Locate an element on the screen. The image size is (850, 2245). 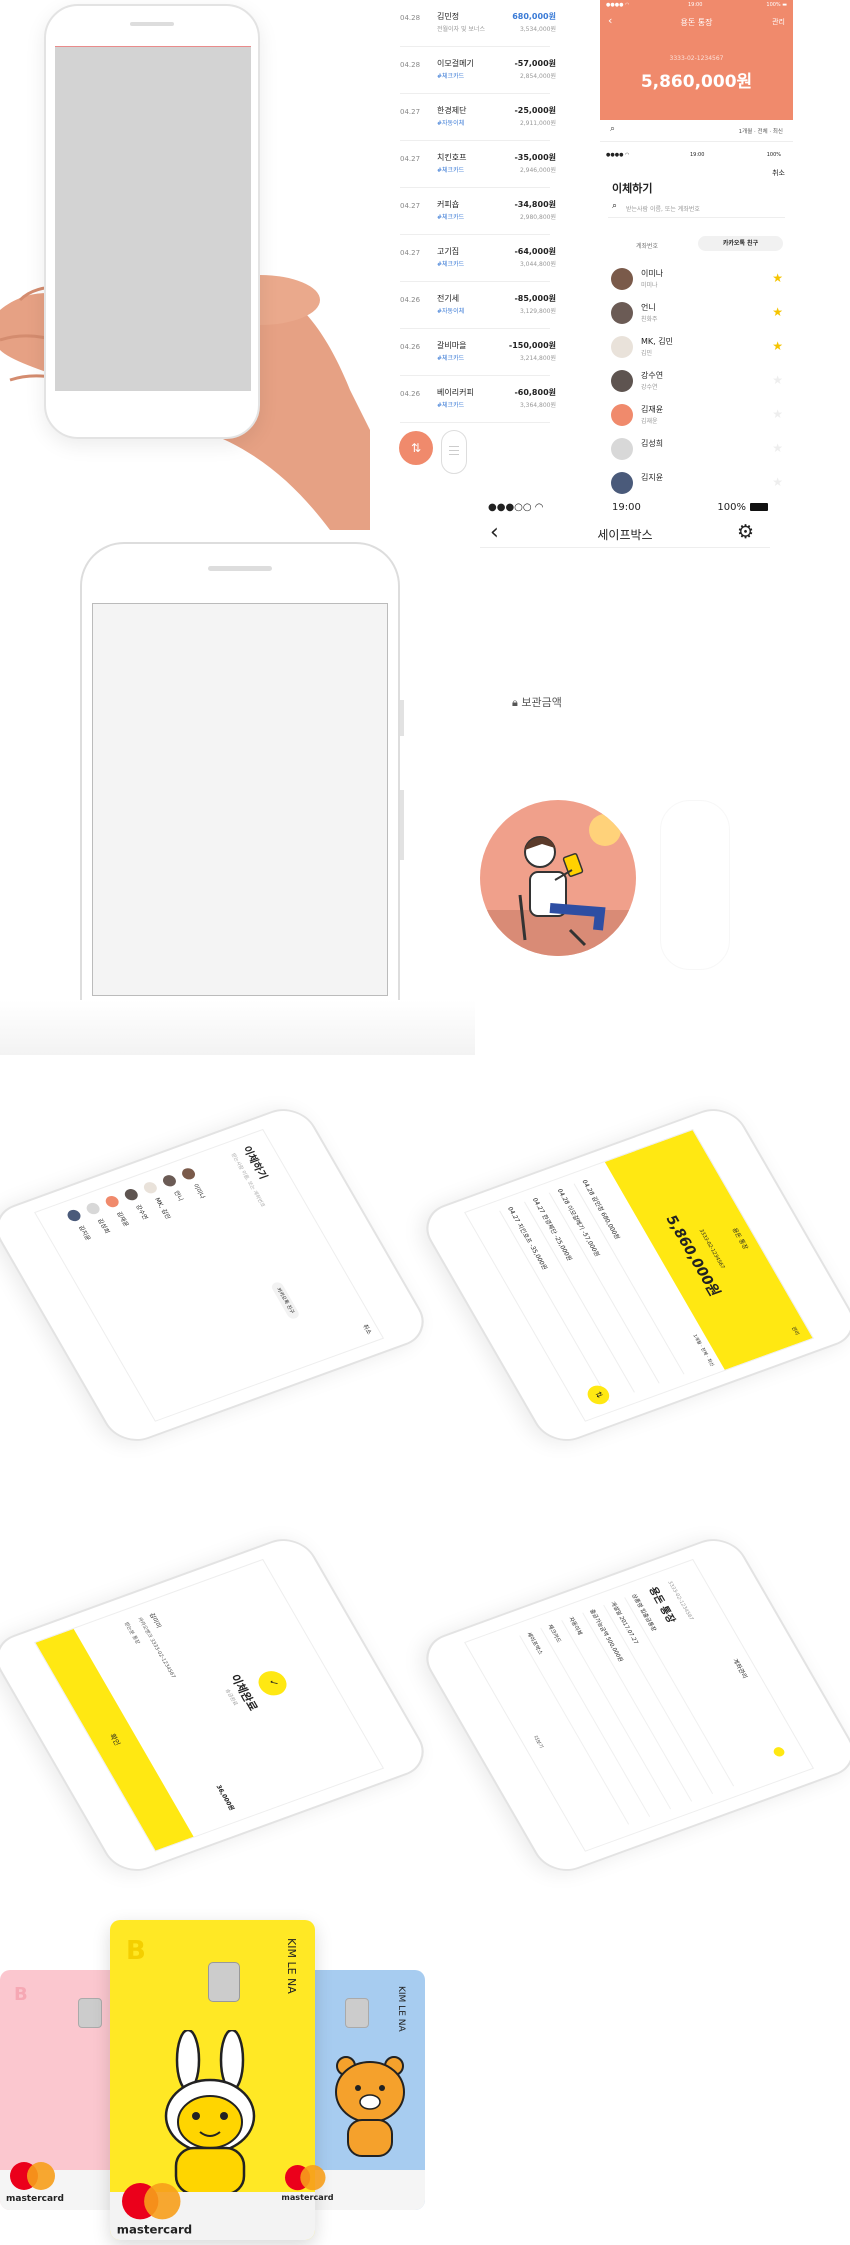
tx-name: 치킨호프 is located at coordinates (452, 157).